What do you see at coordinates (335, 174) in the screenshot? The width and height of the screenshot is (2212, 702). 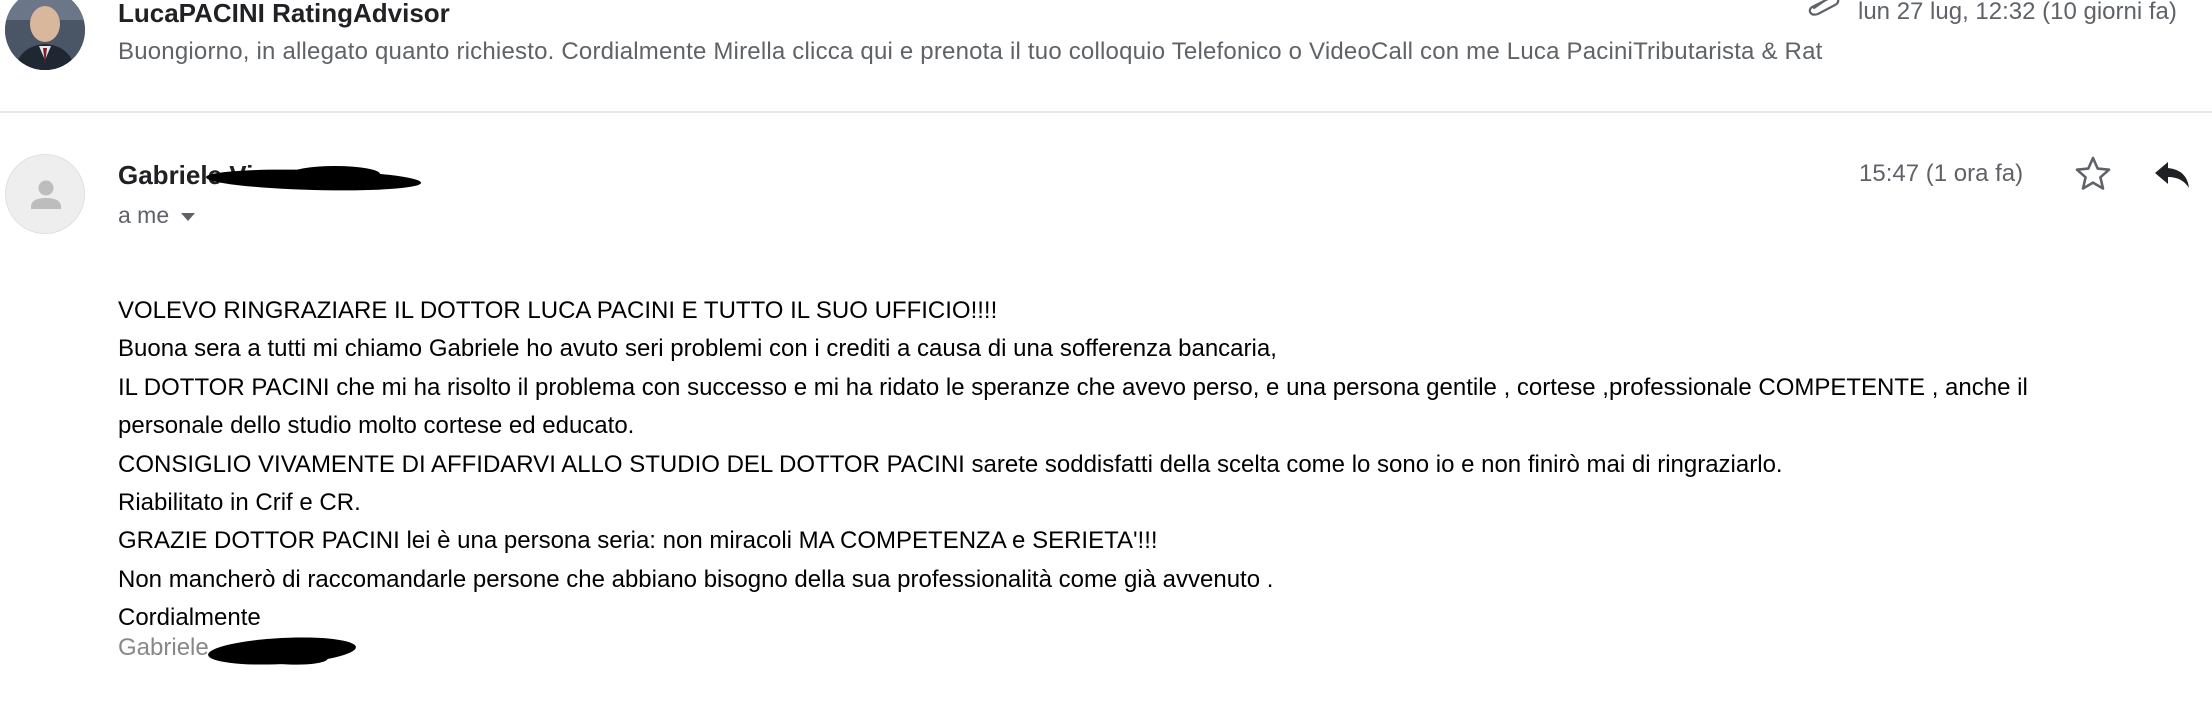 I see `redaction-mark` at bounding box center [335, 174].